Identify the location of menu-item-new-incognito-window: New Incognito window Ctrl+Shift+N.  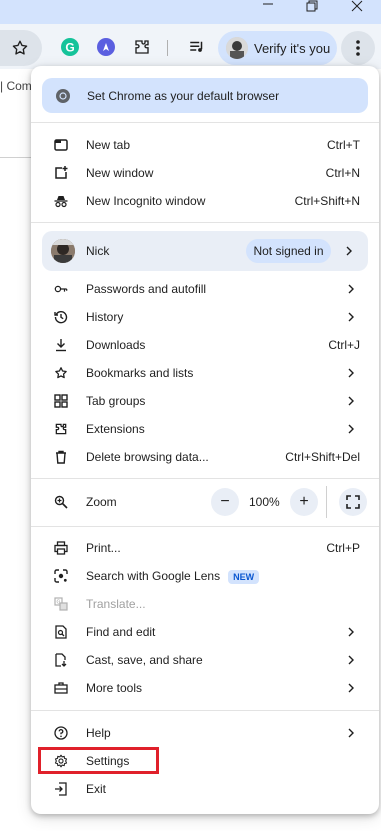
(205, 201).